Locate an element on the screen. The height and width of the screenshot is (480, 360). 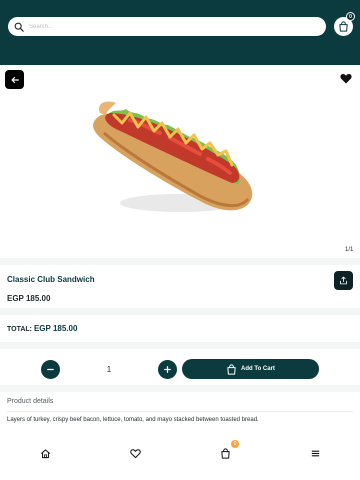
search-bar is located at coordinates (167, 26).